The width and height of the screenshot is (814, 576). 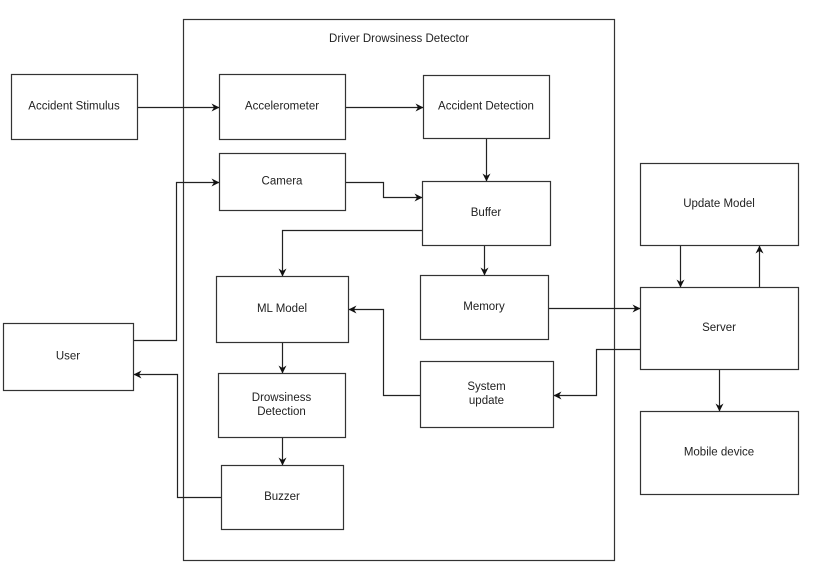 I want to click on node-drowsiness-detection: Drowsiness Detection, so click(x=282, y=405).